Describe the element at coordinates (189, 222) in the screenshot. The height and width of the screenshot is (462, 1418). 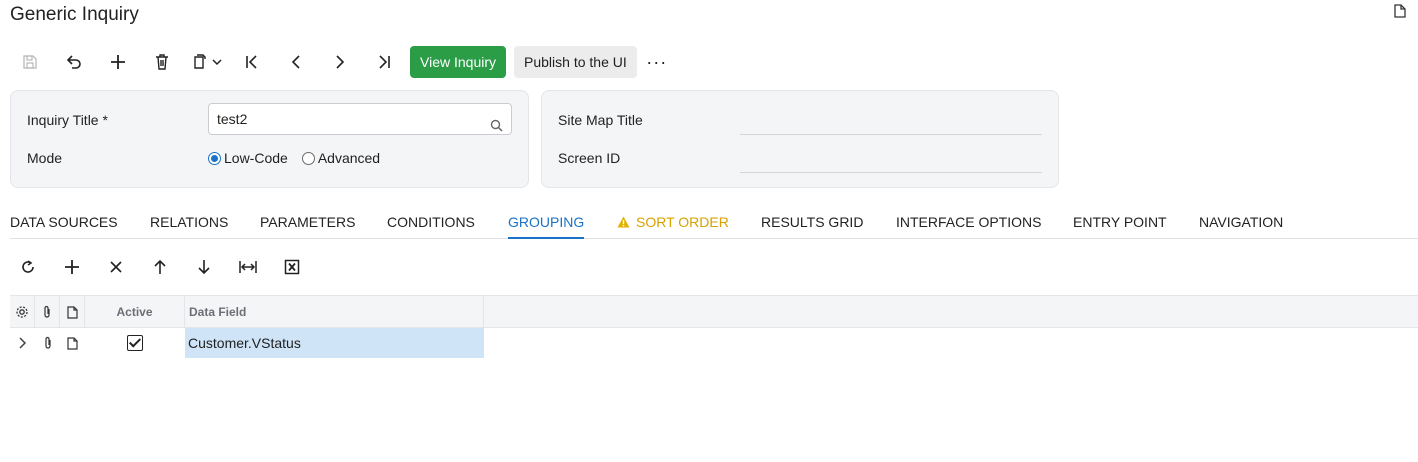
I see `tab-relations: RELATIONS` at that location.